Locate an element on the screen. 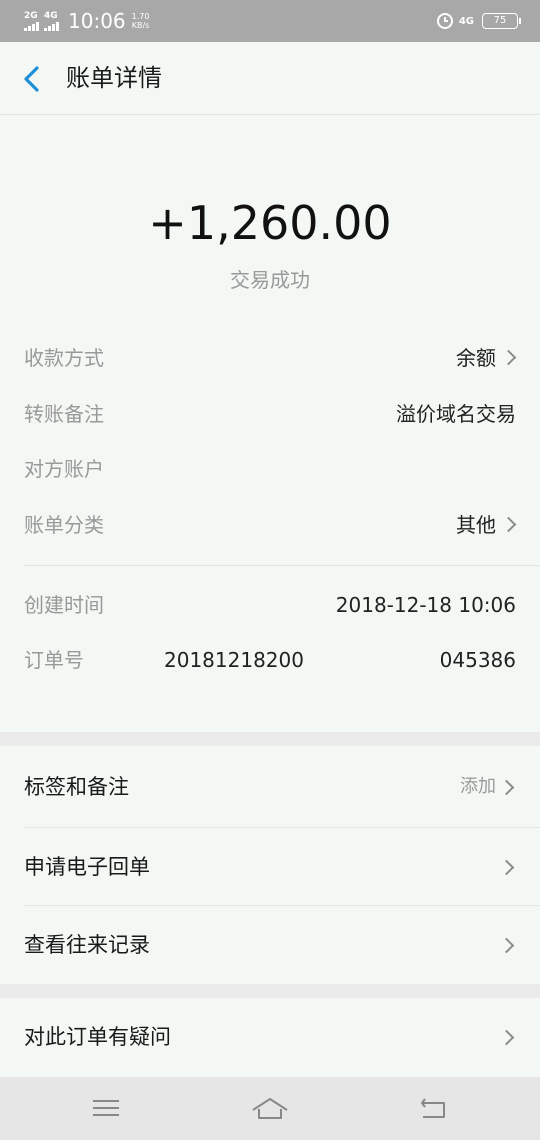  alarm-icon is located at coordinates (444, 21).